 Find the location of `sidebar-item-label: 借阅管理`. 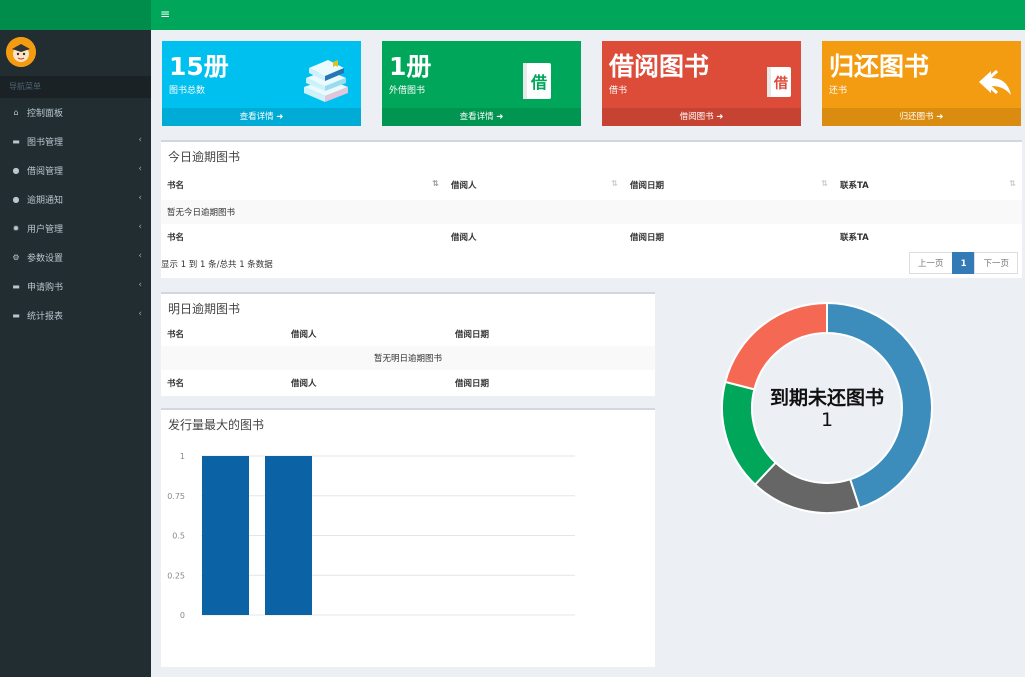

sidebar-item-label: 借阅管理 is located at coordinates (45, 172).